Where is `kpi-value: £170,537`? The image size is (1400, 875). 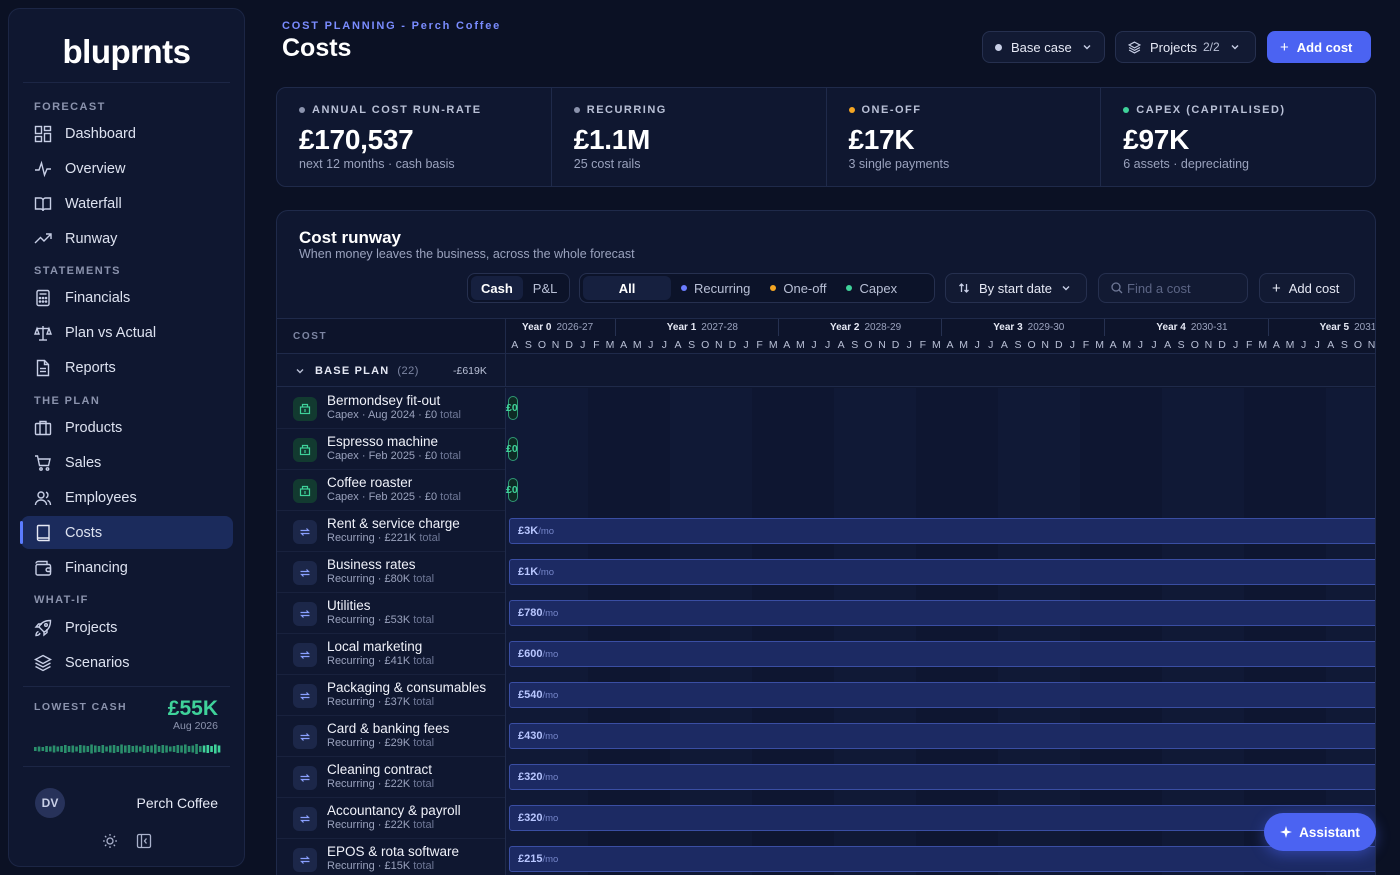 kpi-value: £170,537 is located at coordinates (356, 139).